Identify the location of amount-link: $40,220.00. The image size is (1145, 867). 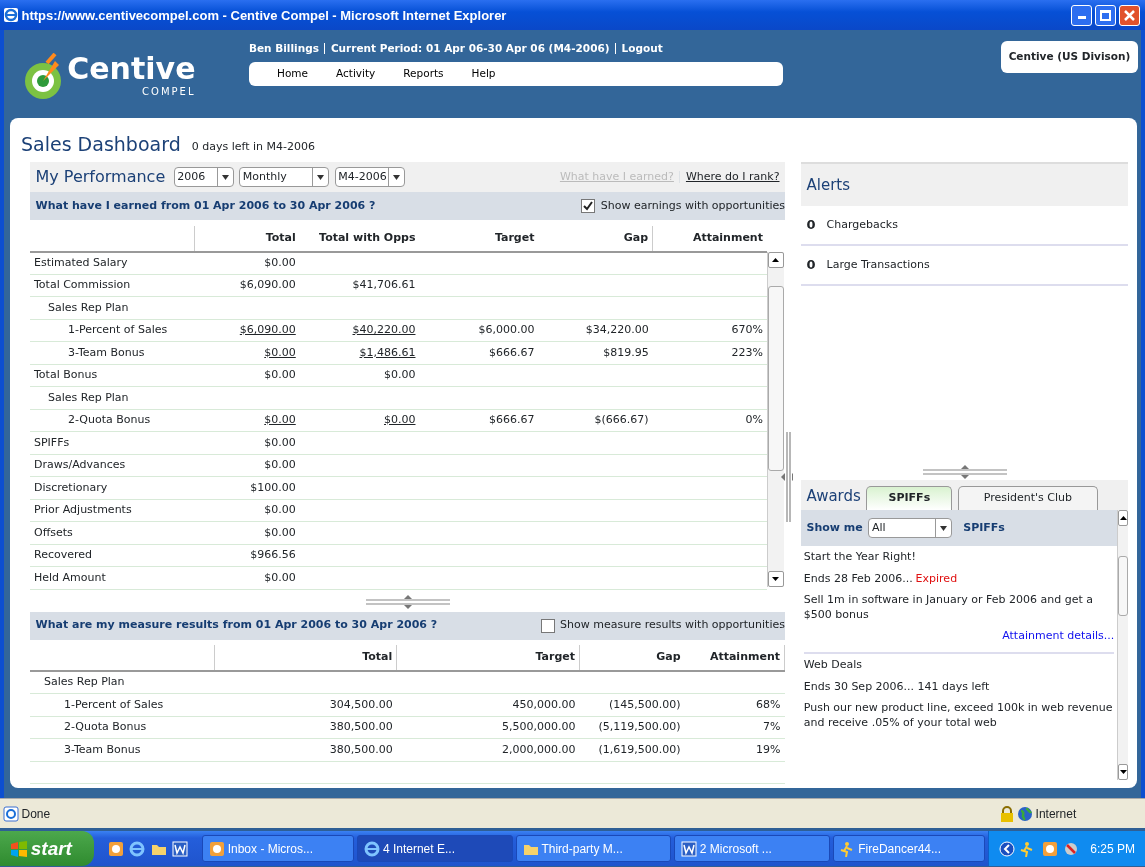
(359, 330).